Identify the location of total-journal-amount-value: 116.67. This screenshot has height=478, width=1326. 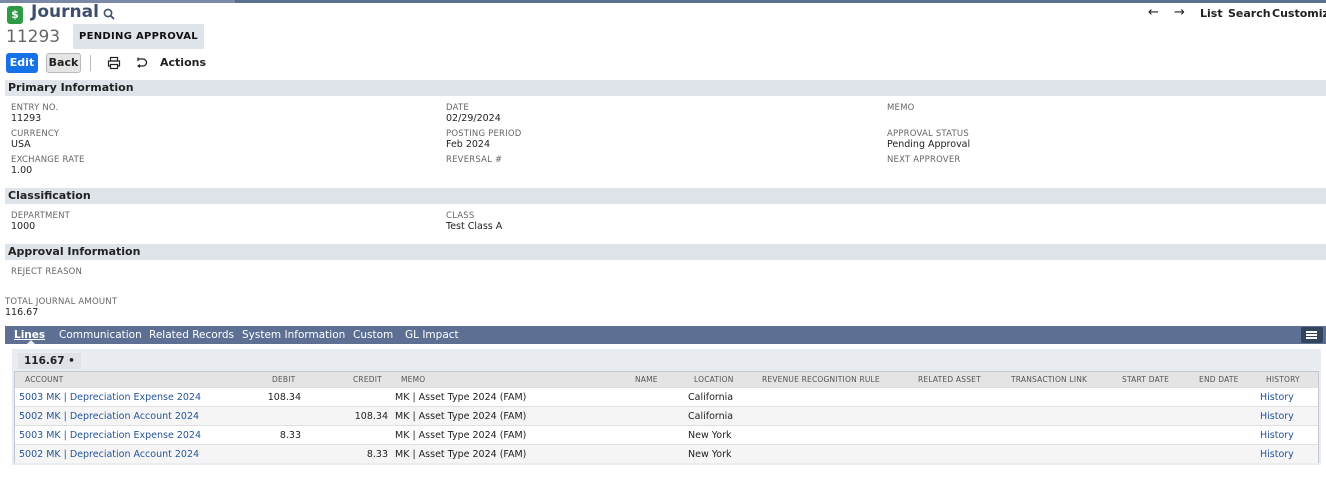
(22, 312).